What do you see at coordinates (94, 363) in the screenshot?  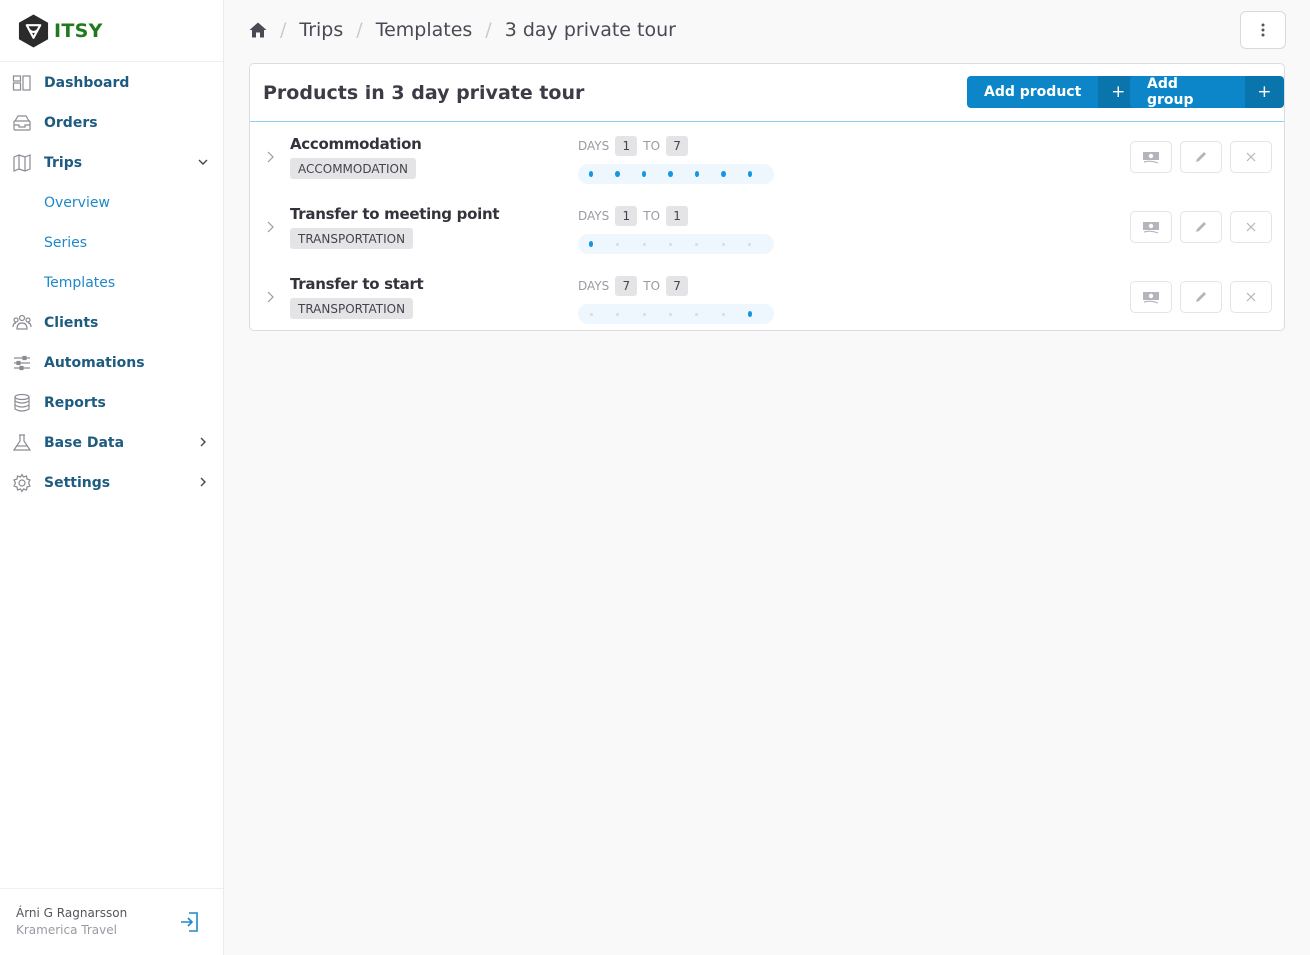 I see `nav-label: Automations` at bounding box center [94, 363].